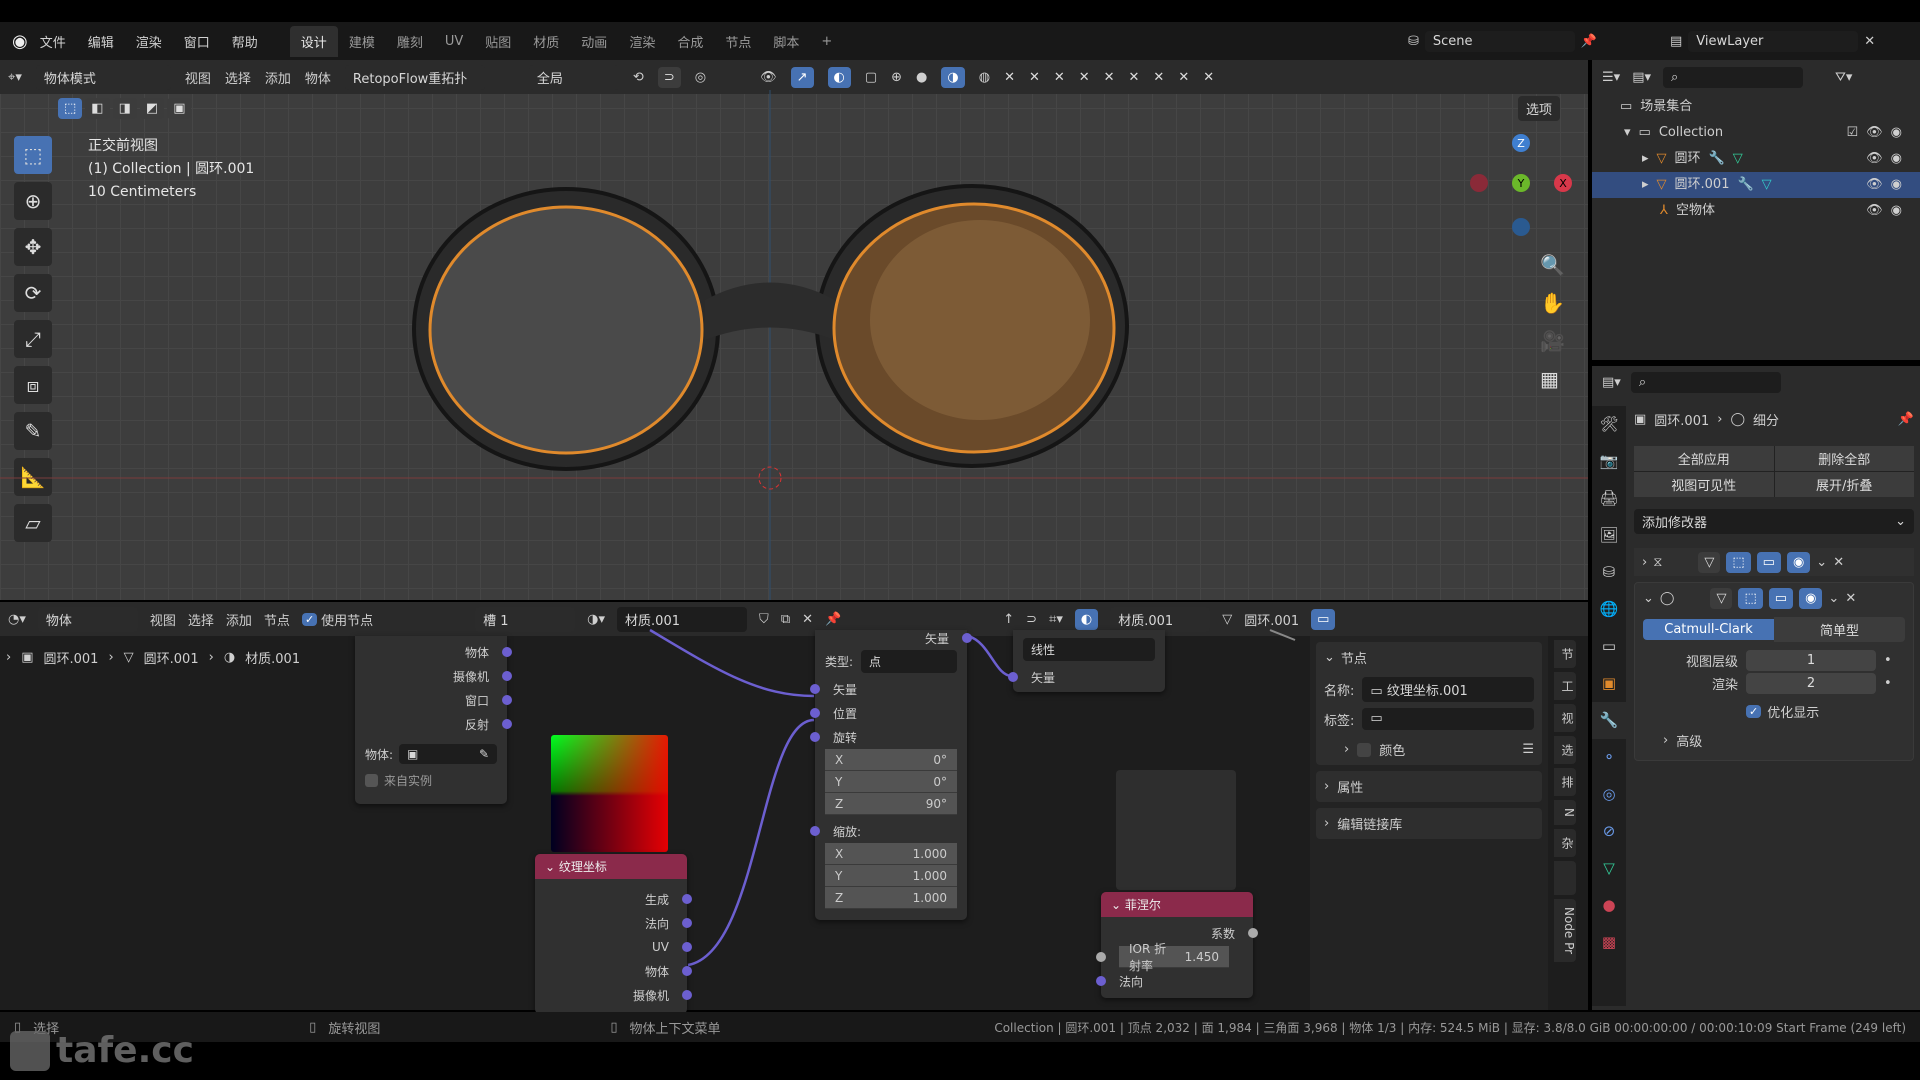  Describe the element at coordinates (1839, 629) in the screenshot. I see `simple-button: 简单型` at that location.